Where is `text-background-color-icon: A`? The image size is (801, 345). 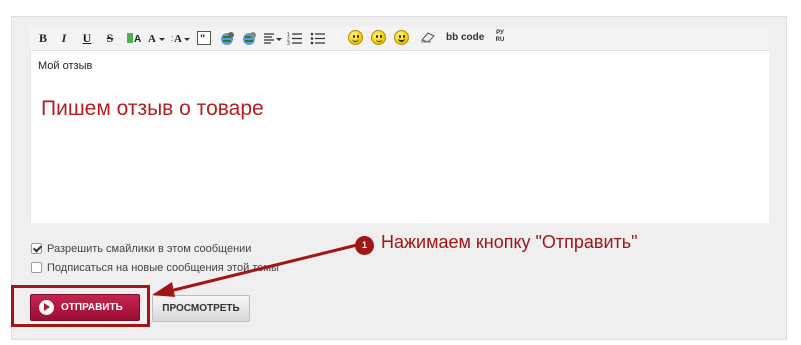
text-background-color-icon: A is located at coordinates (135, 38).